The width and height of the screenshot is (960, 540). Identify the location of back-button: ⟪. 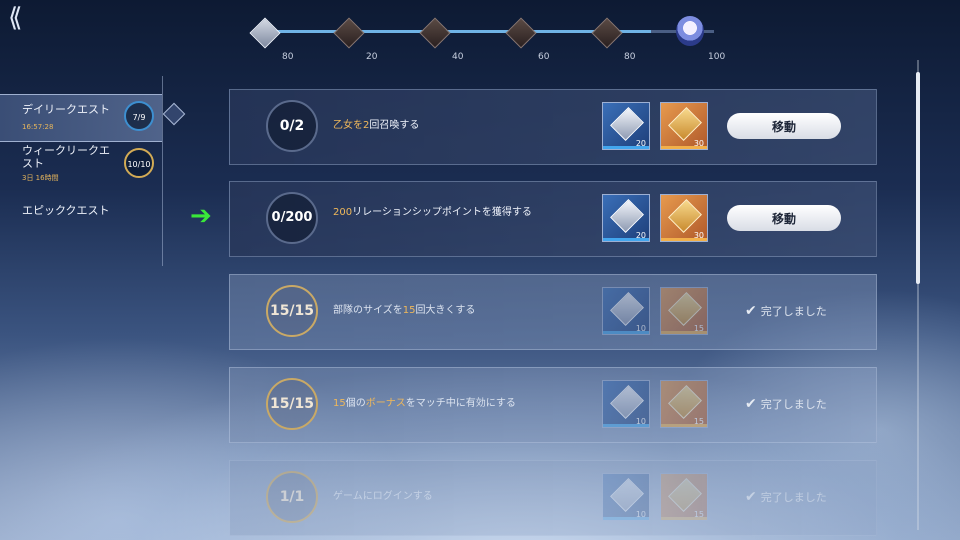
(26, 18).